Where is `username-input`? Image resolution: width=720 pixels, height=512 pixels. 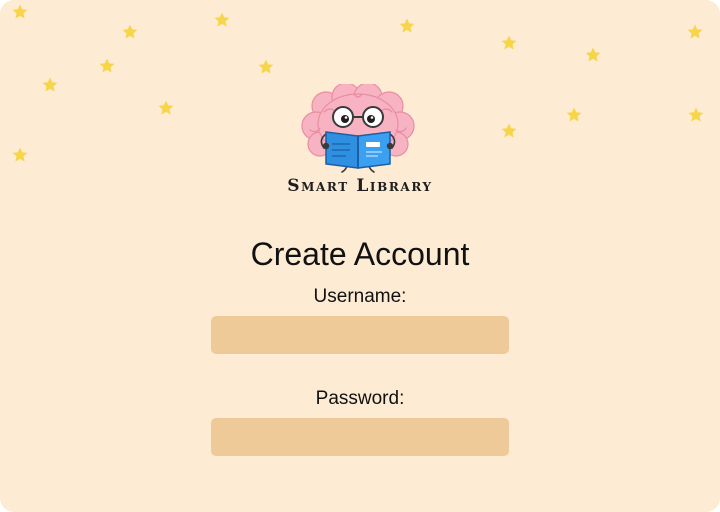
username-input is located at coordinates (360, 335).